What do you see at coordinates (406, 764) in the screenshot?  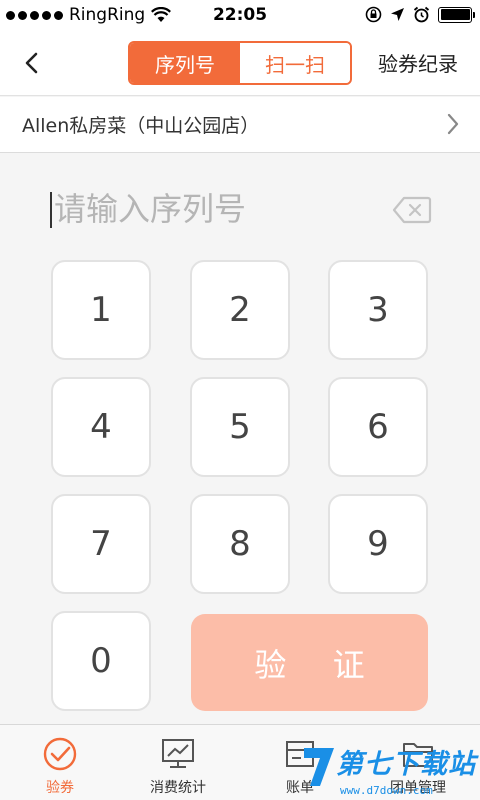 I see `watermark-title: 第七下载站` at bounding box center [406, 764].